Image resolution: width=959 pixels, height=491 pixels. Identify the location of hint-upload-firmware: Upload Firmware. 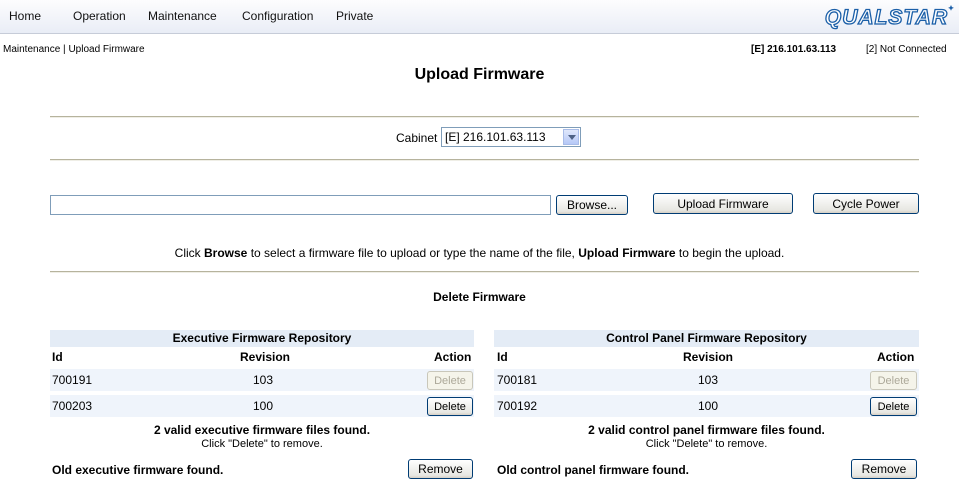
(627, 253).